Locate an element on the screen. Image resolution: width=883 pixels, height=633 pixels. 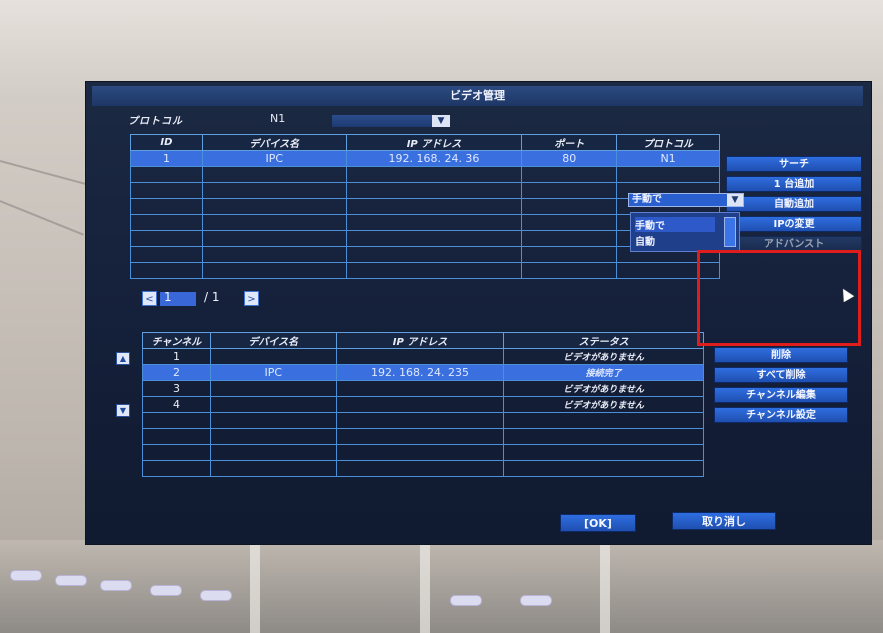
ok-button: [OK] is located at coordinates (598, 523).